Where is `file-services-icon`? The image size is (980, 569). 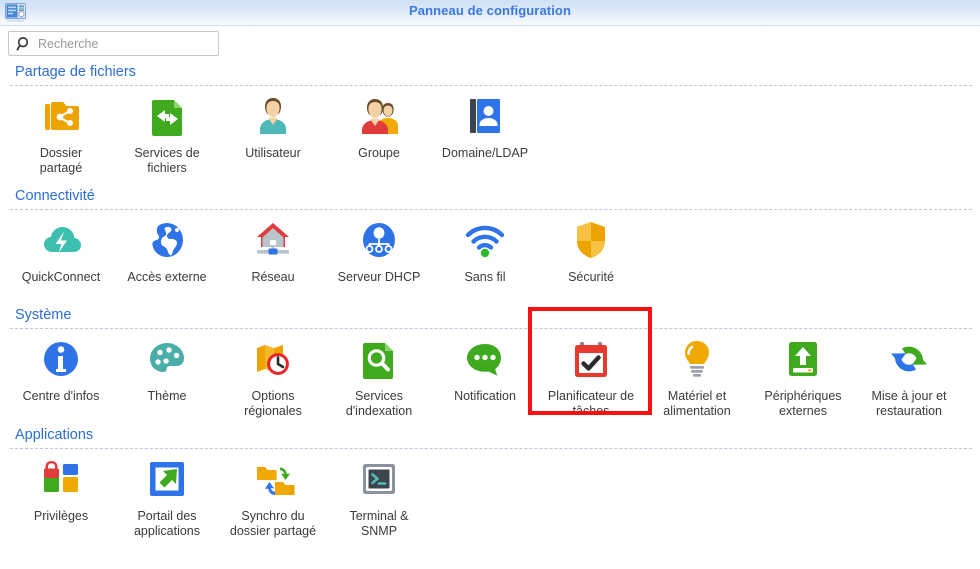
file-services-icon is located at coordinates (167, 116).